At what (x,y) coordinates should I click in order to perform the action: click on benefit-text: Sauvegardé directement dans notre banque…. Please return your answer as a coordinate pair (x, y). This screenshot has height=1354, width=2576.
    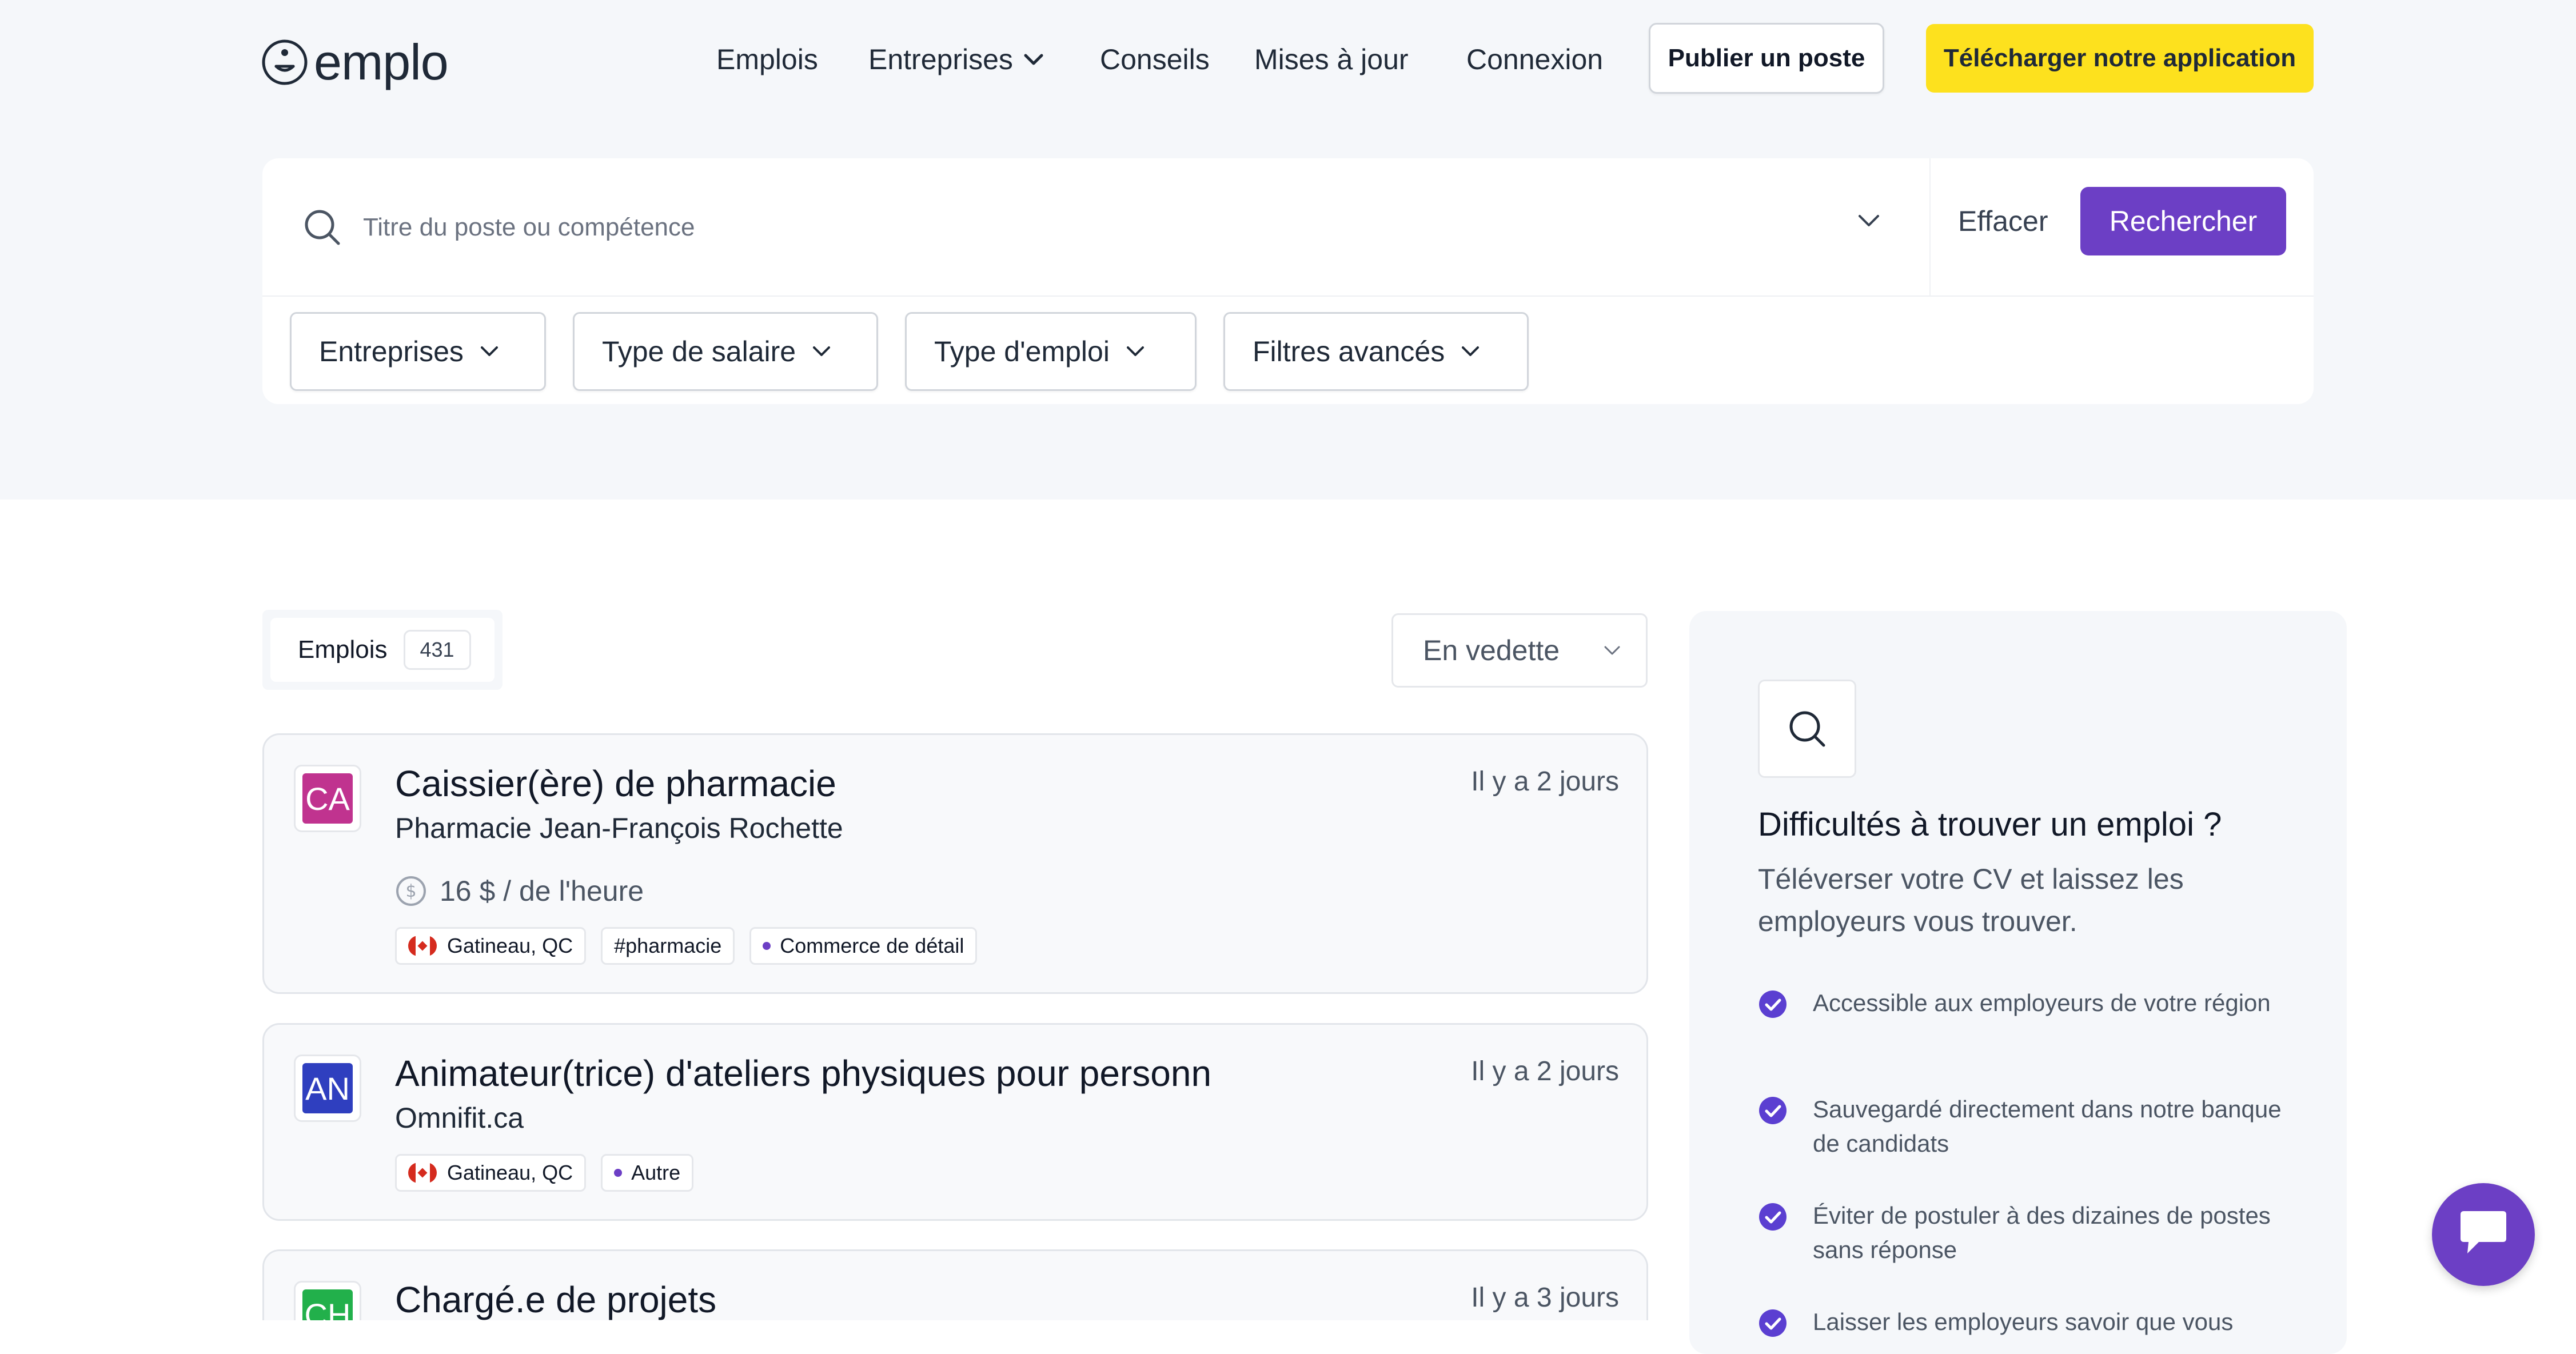
    Looking at the image, I should click on (2047, 1126).